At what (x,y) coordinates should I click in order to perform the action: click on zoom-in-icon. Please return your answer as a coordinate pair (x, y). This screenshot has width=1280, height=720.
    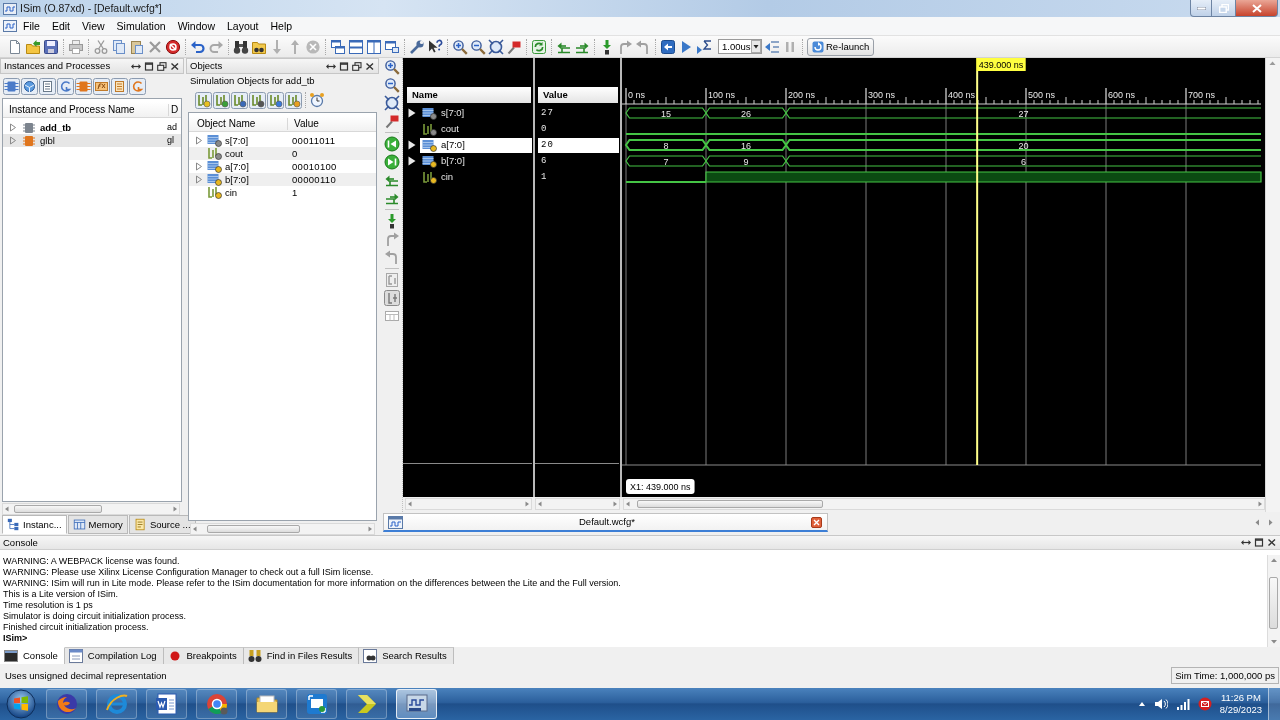
    Looking at the image, I should click on (460, 46).